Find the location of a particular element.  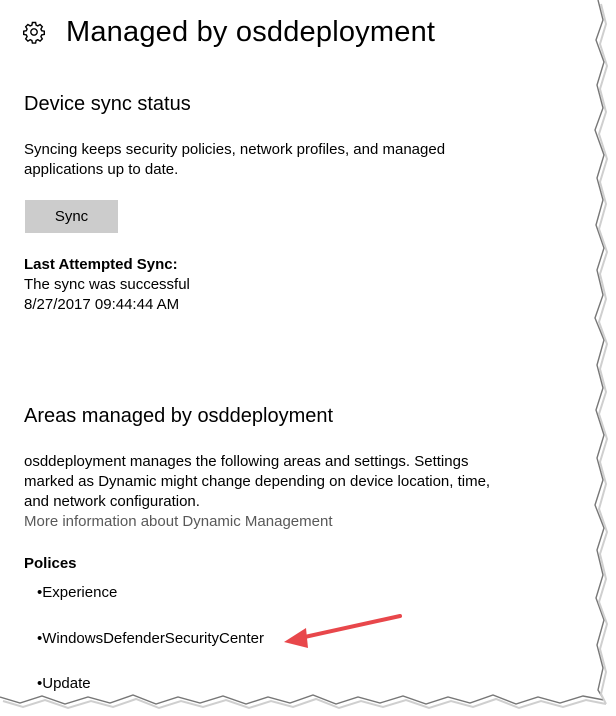

page-header: Managed by osddeployment is located at coordinates (228, 32).